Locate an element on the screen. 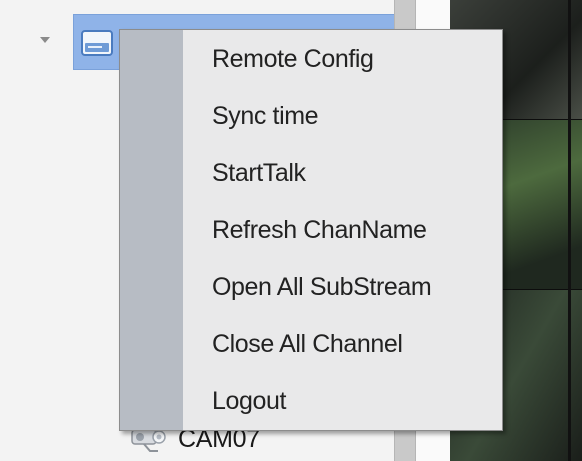  menu-item-remote-config: Remote Config is located at coordinates (311, 59).